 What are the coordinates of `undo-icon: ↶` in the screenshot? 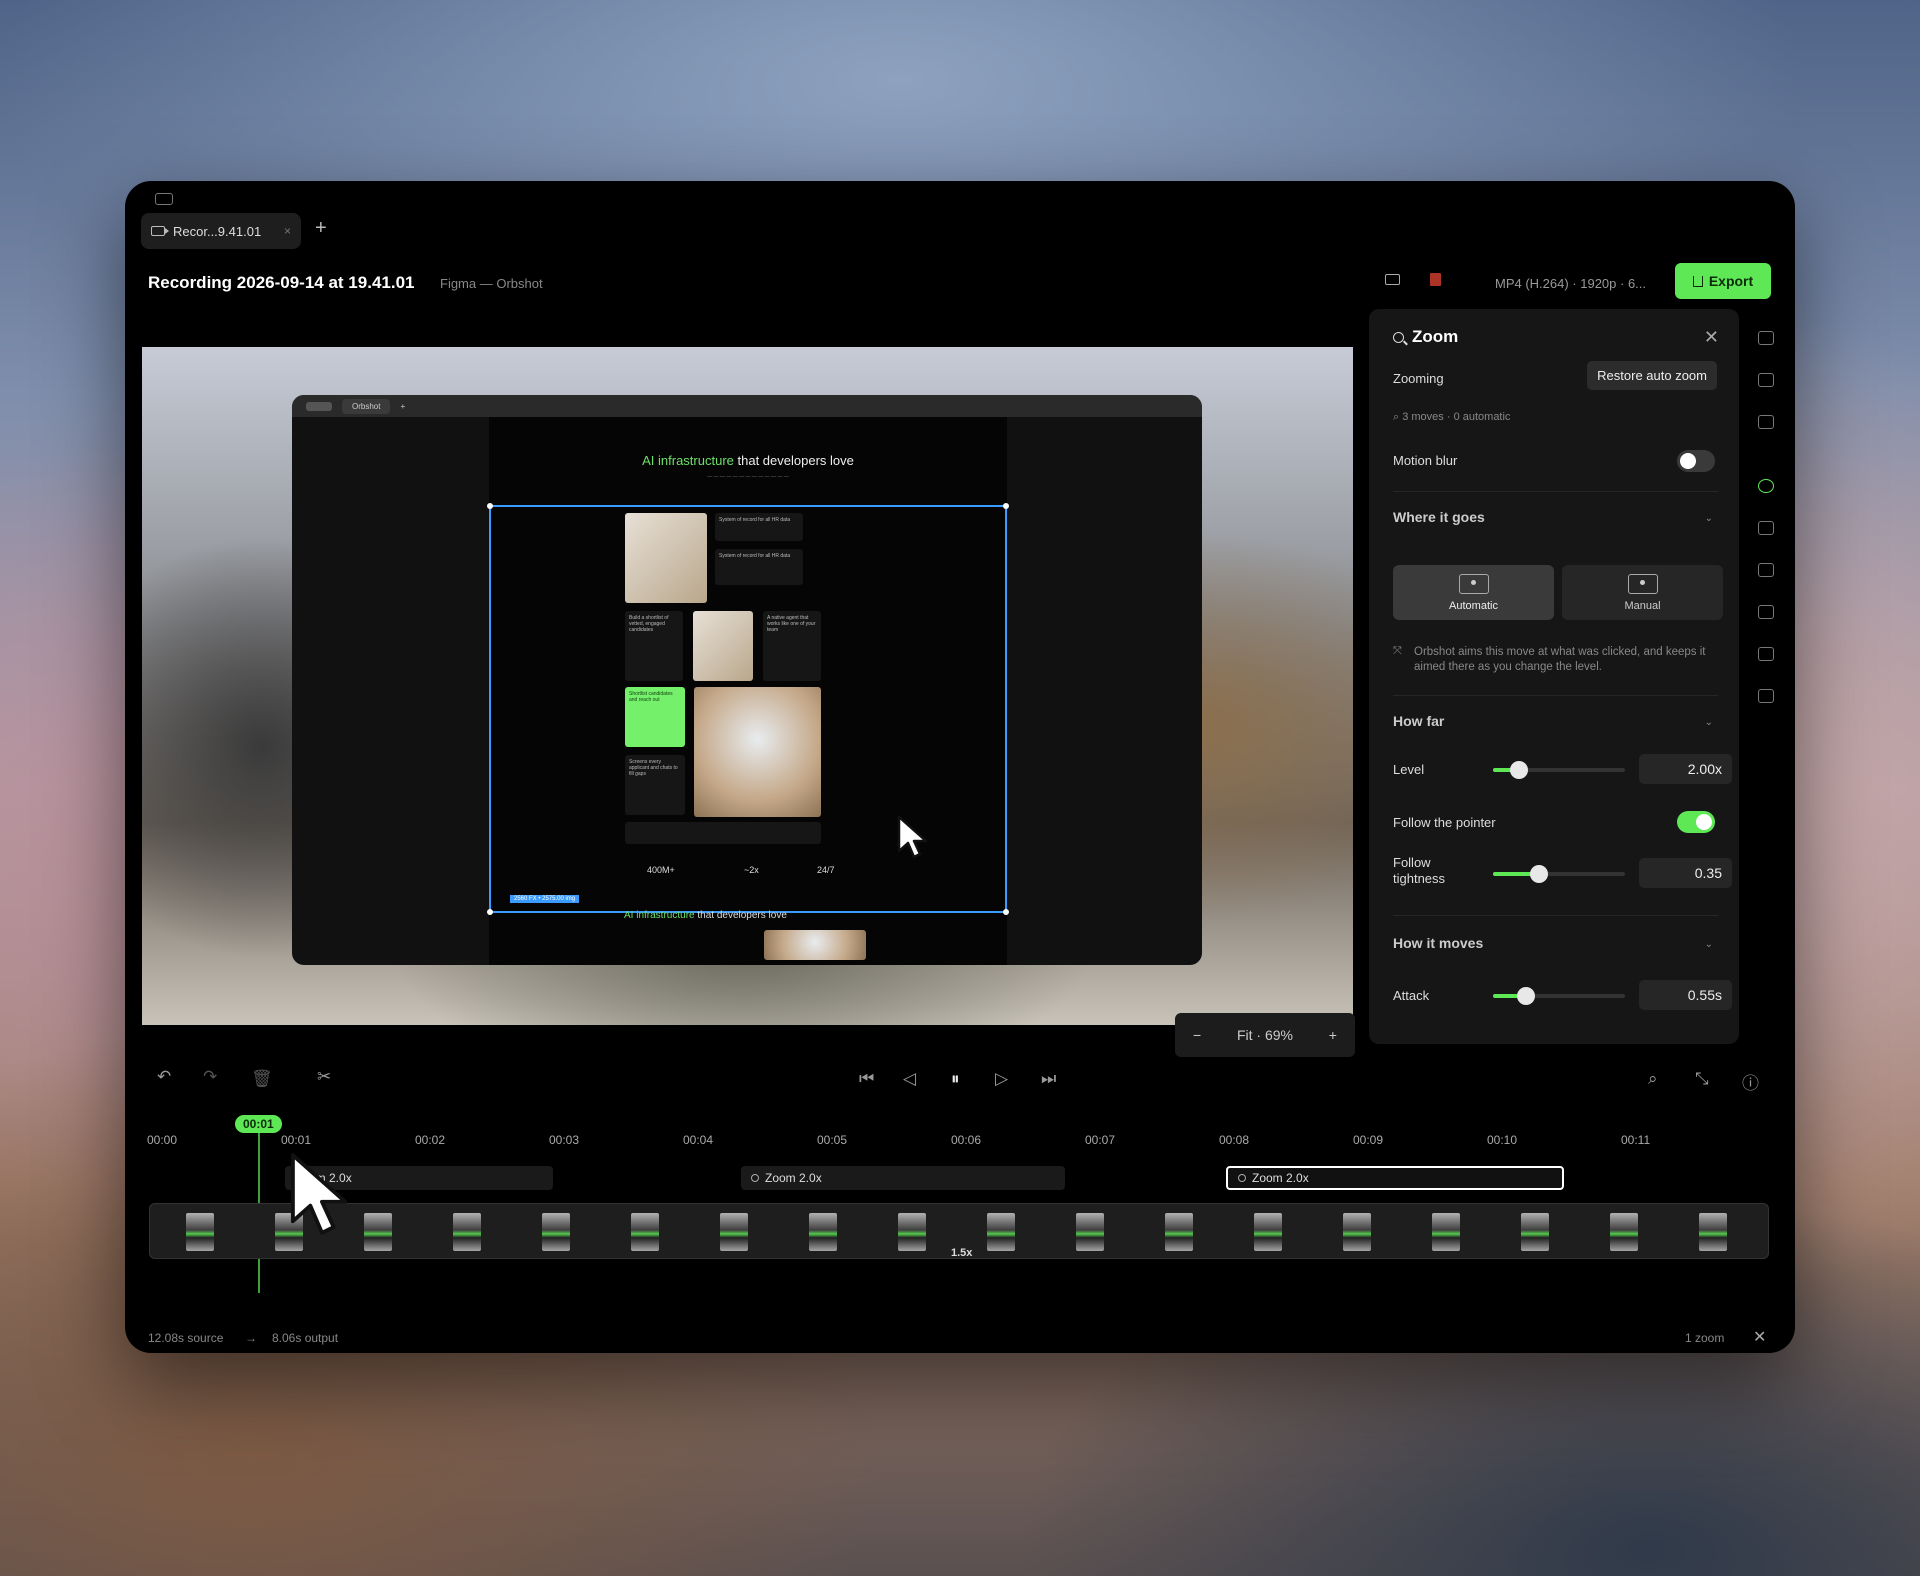 It's located at (164, 1077).